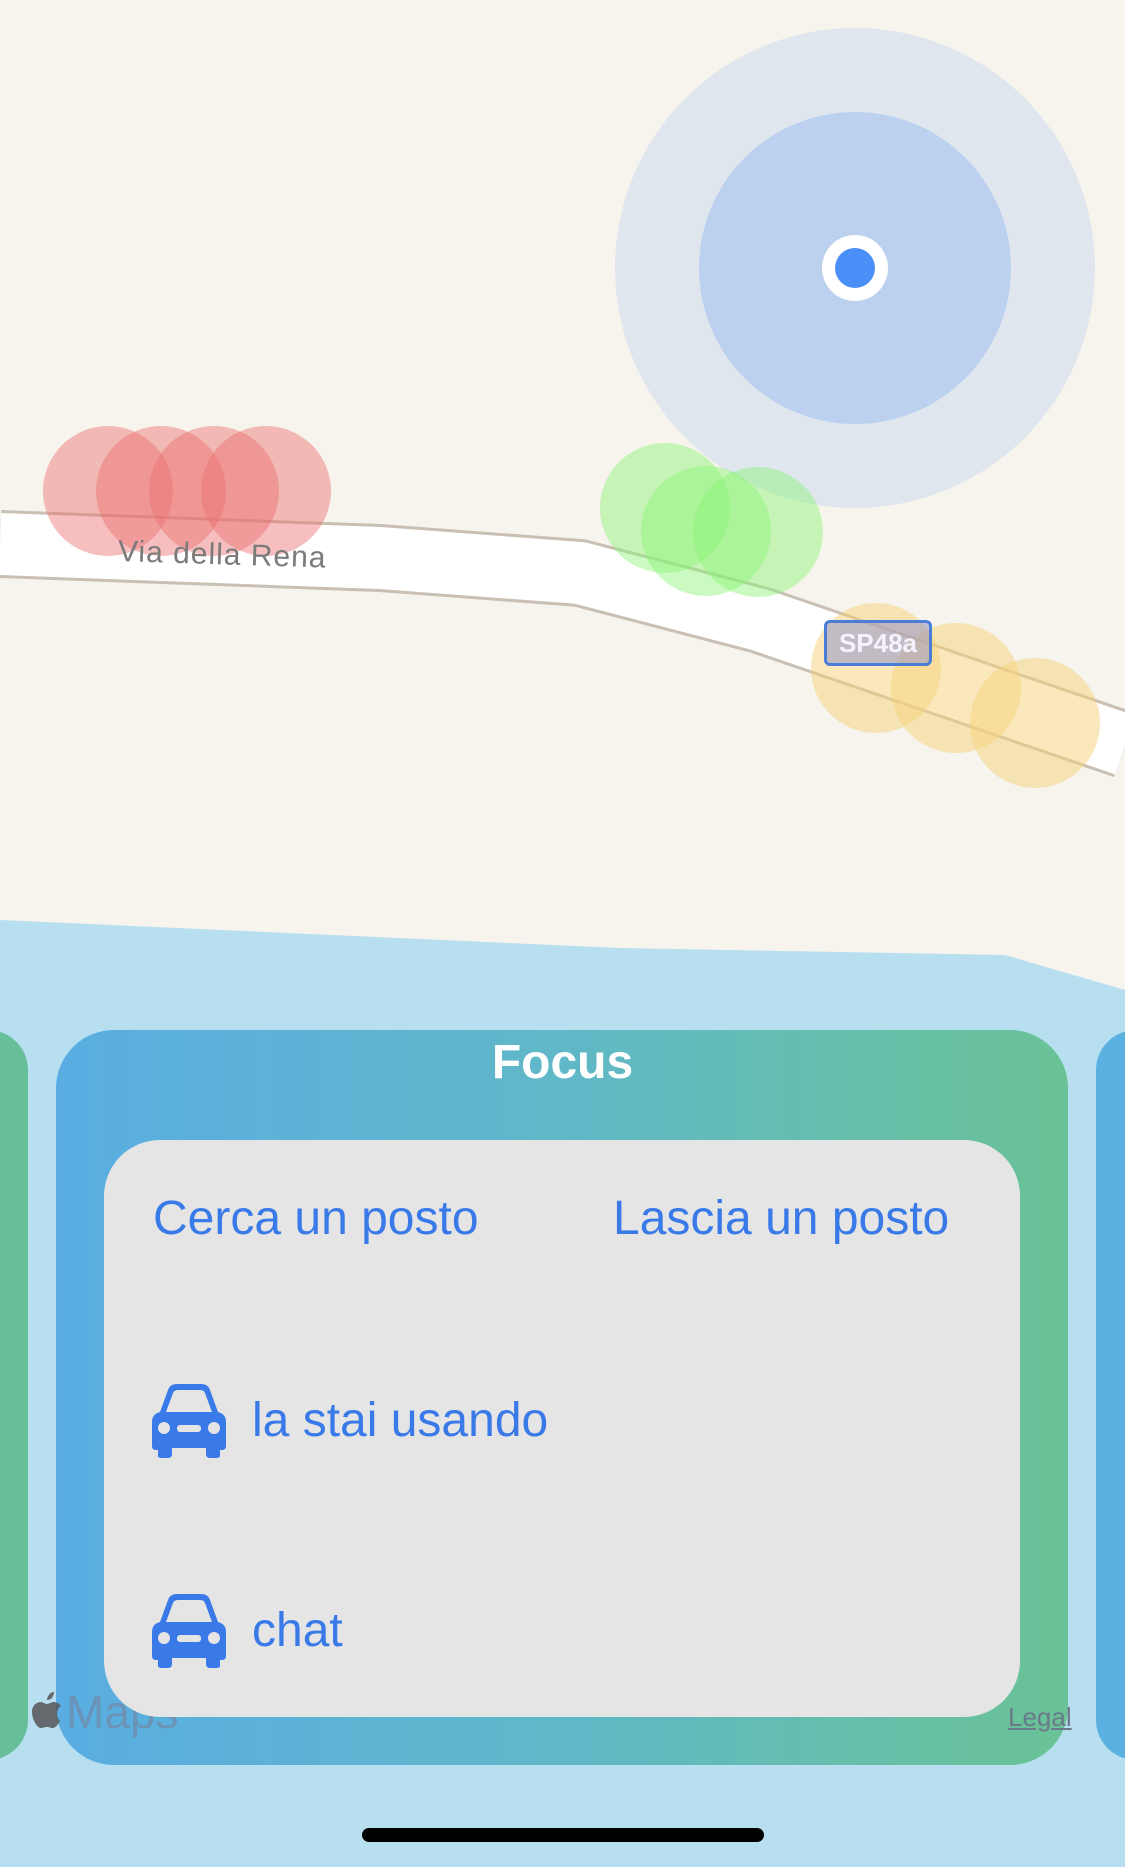 Image resolution: width=1125 pixels, height=1867 pixels. I want to click on legal-link: Legal, so click(1040, 1717).